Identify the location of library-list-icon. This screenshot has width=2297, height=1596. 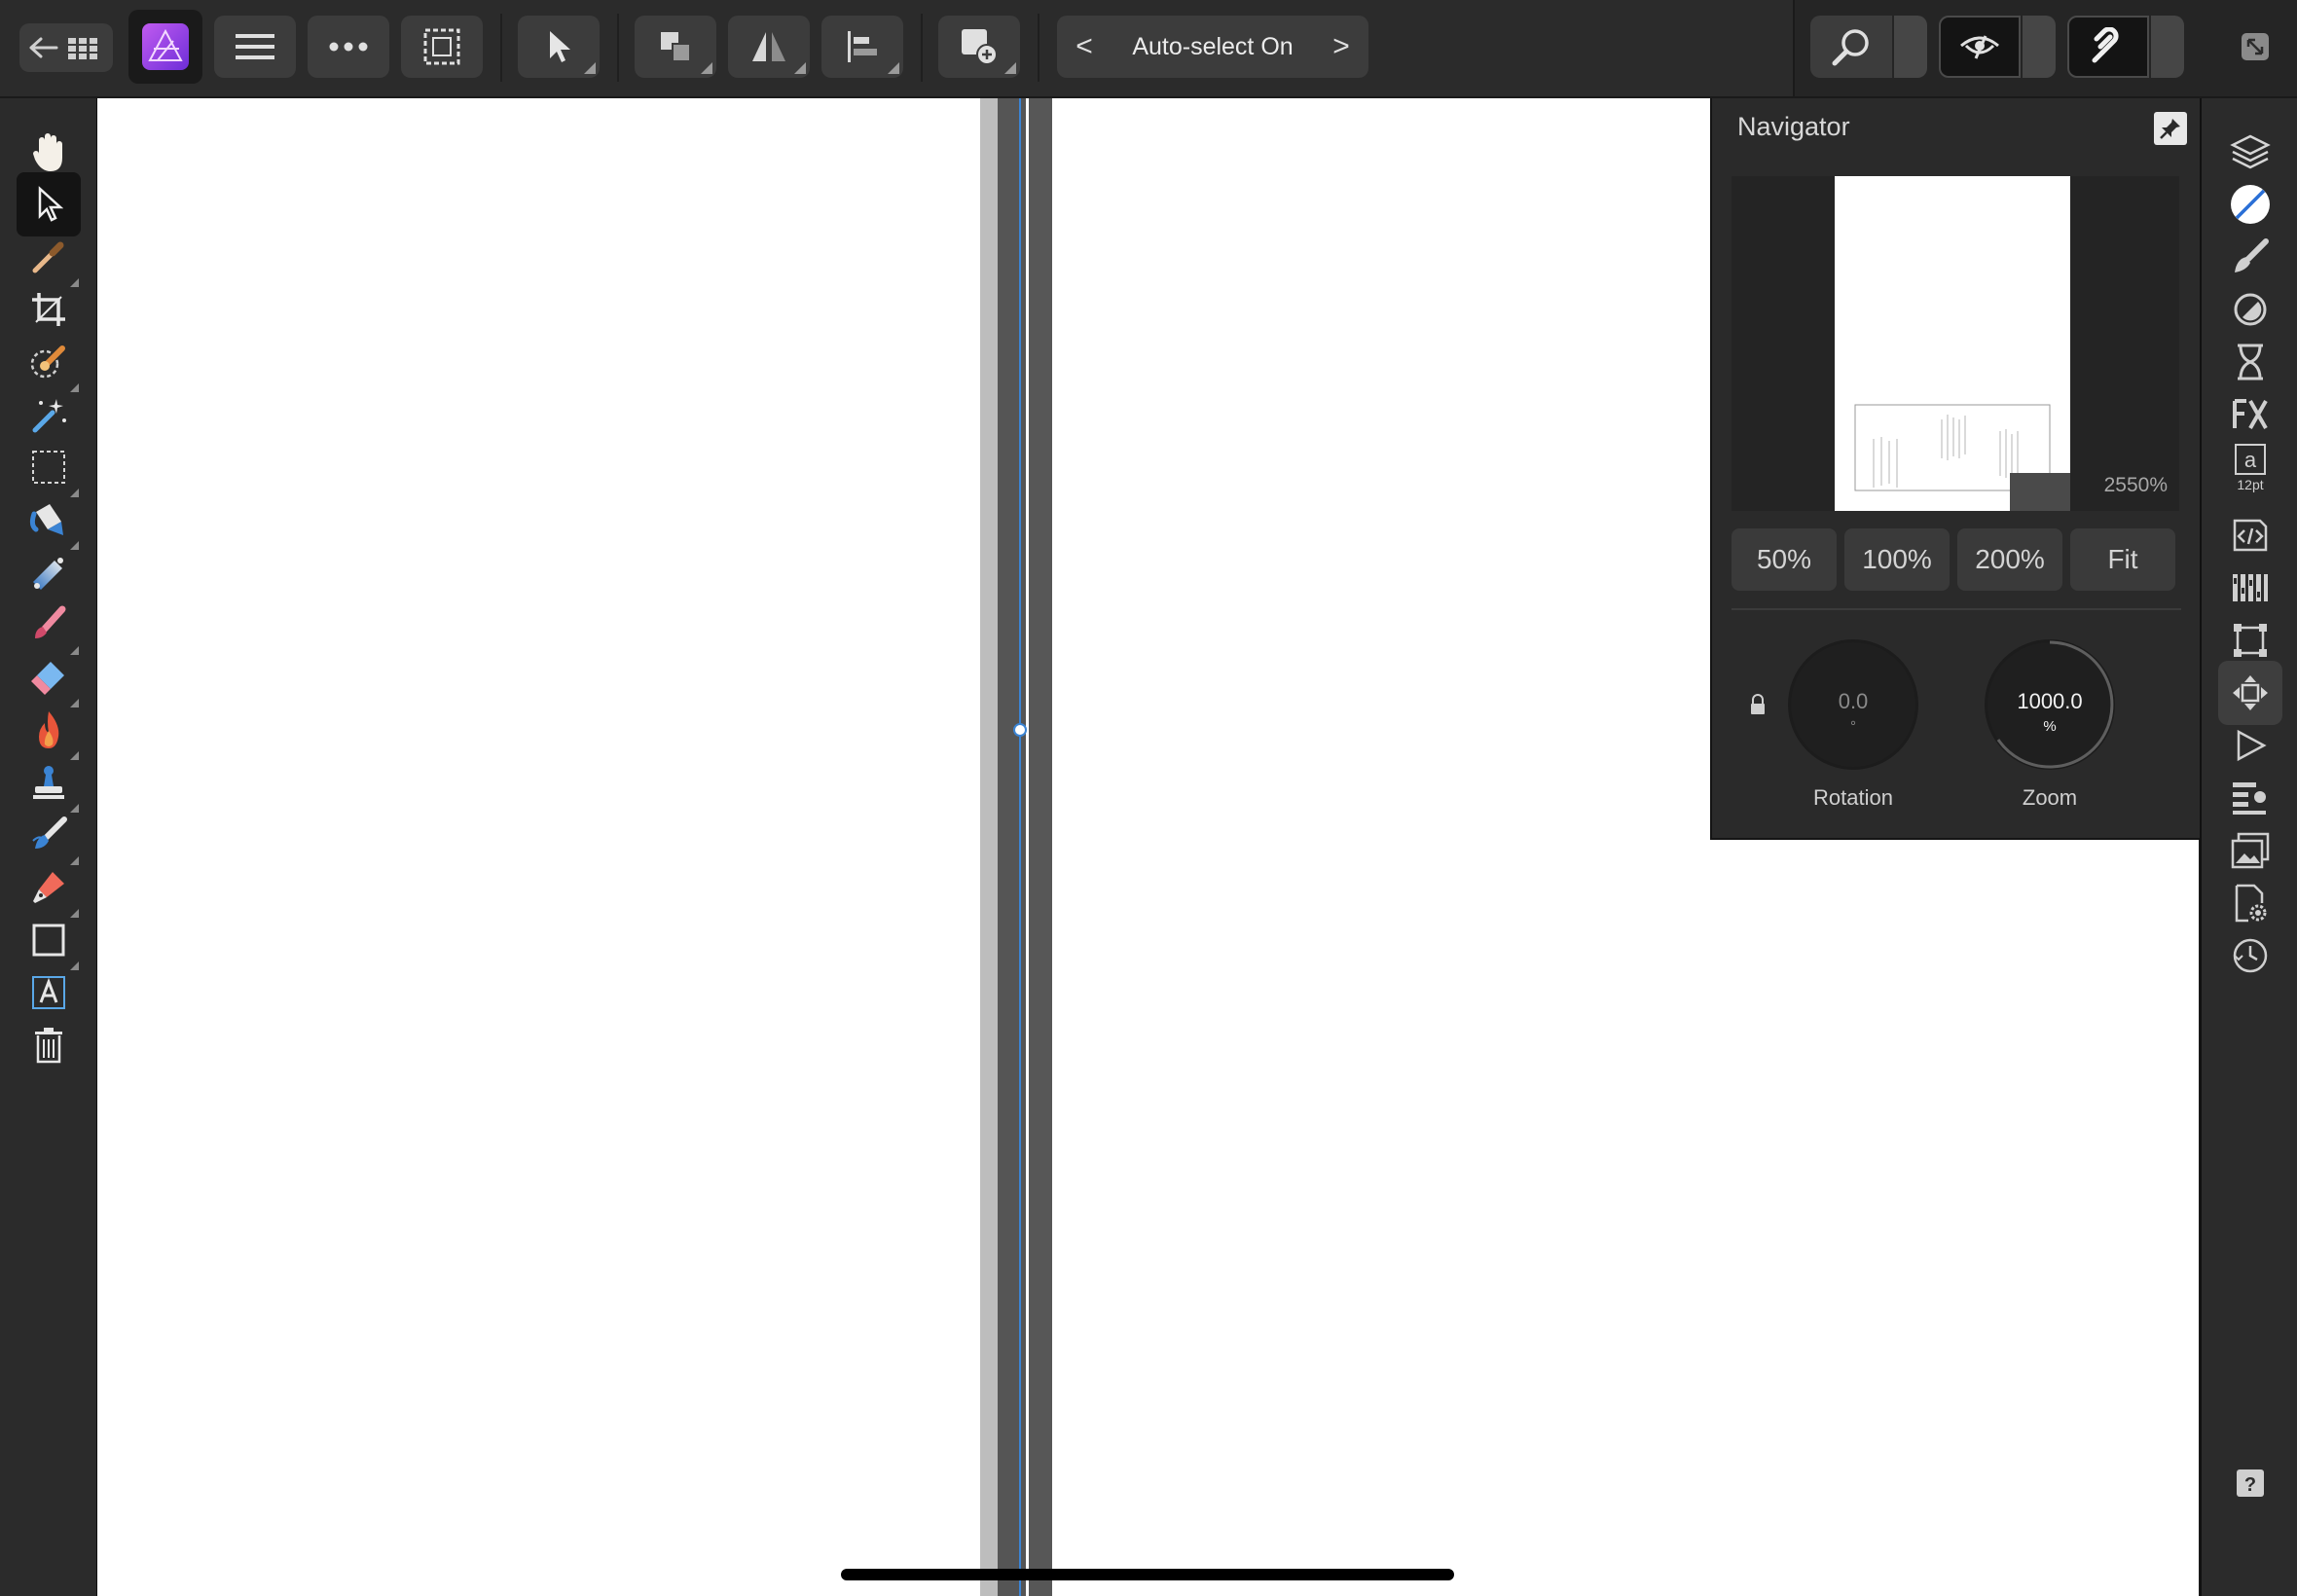
(2250, 798).